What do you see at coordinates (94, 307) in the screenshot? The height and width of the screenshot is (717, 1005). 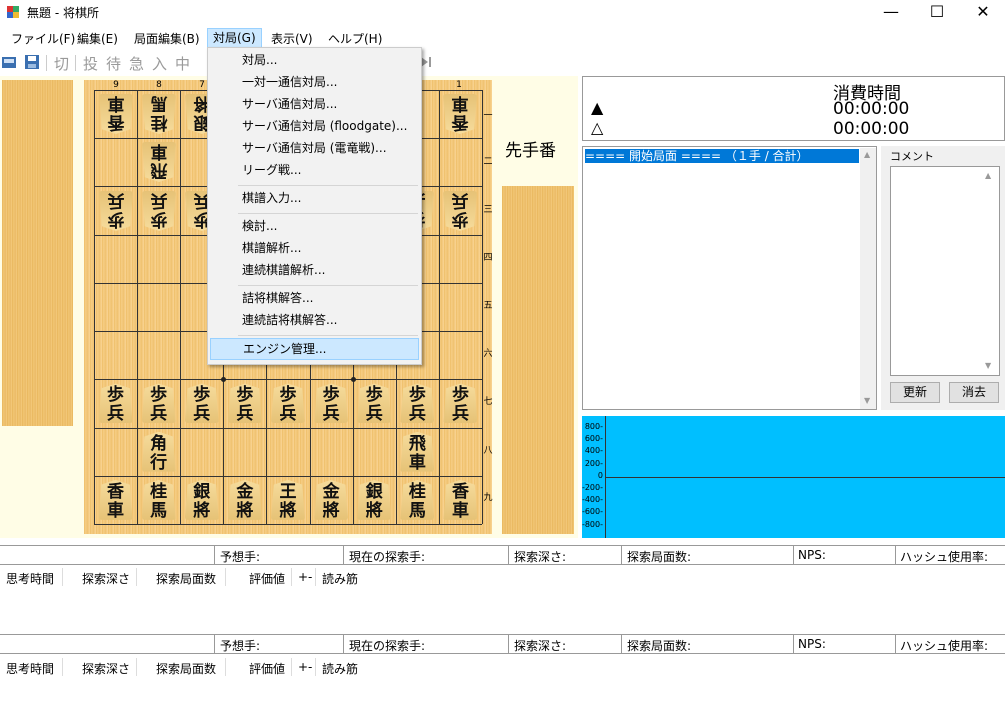 I see `grid-line` at bounding box center [94, 307].